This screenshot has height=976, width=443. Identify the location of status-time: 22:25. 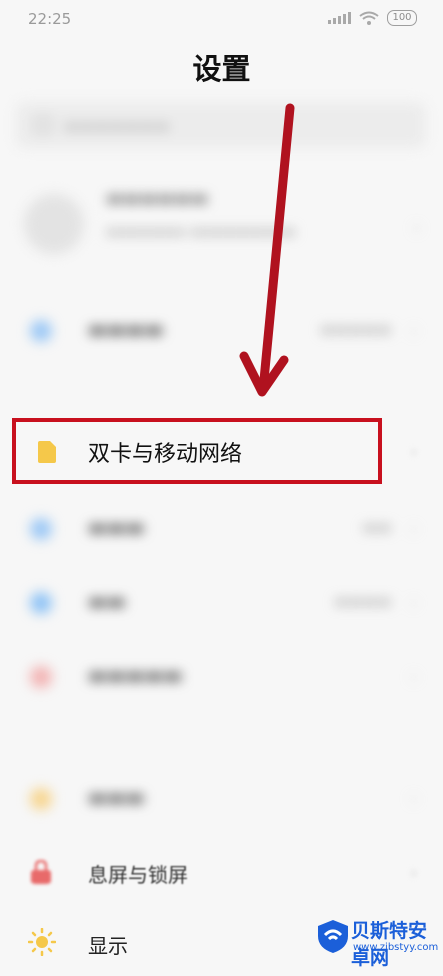
(50, 19).